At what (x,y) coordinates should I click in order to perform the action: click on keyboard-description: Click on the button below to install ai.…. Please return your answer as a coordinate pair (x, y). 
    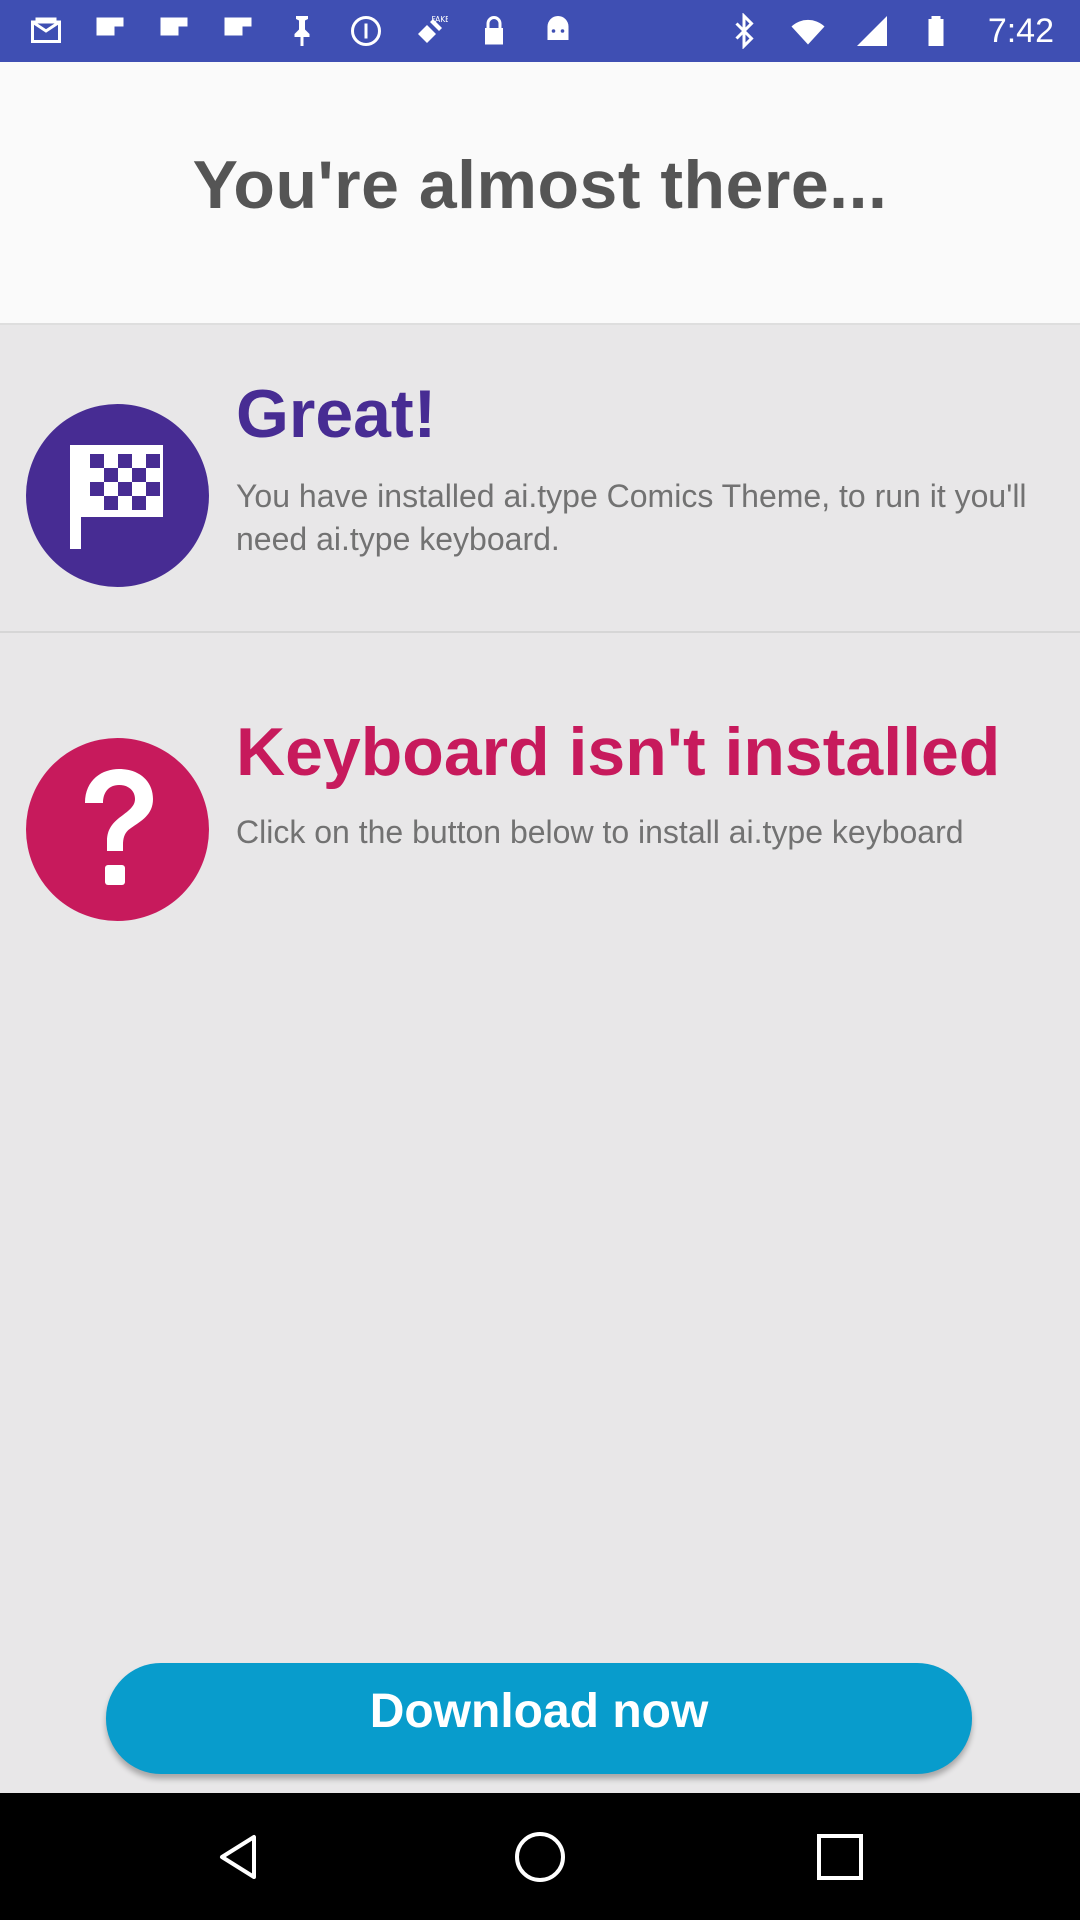
    Looking at the image, I should click on (600, 832).